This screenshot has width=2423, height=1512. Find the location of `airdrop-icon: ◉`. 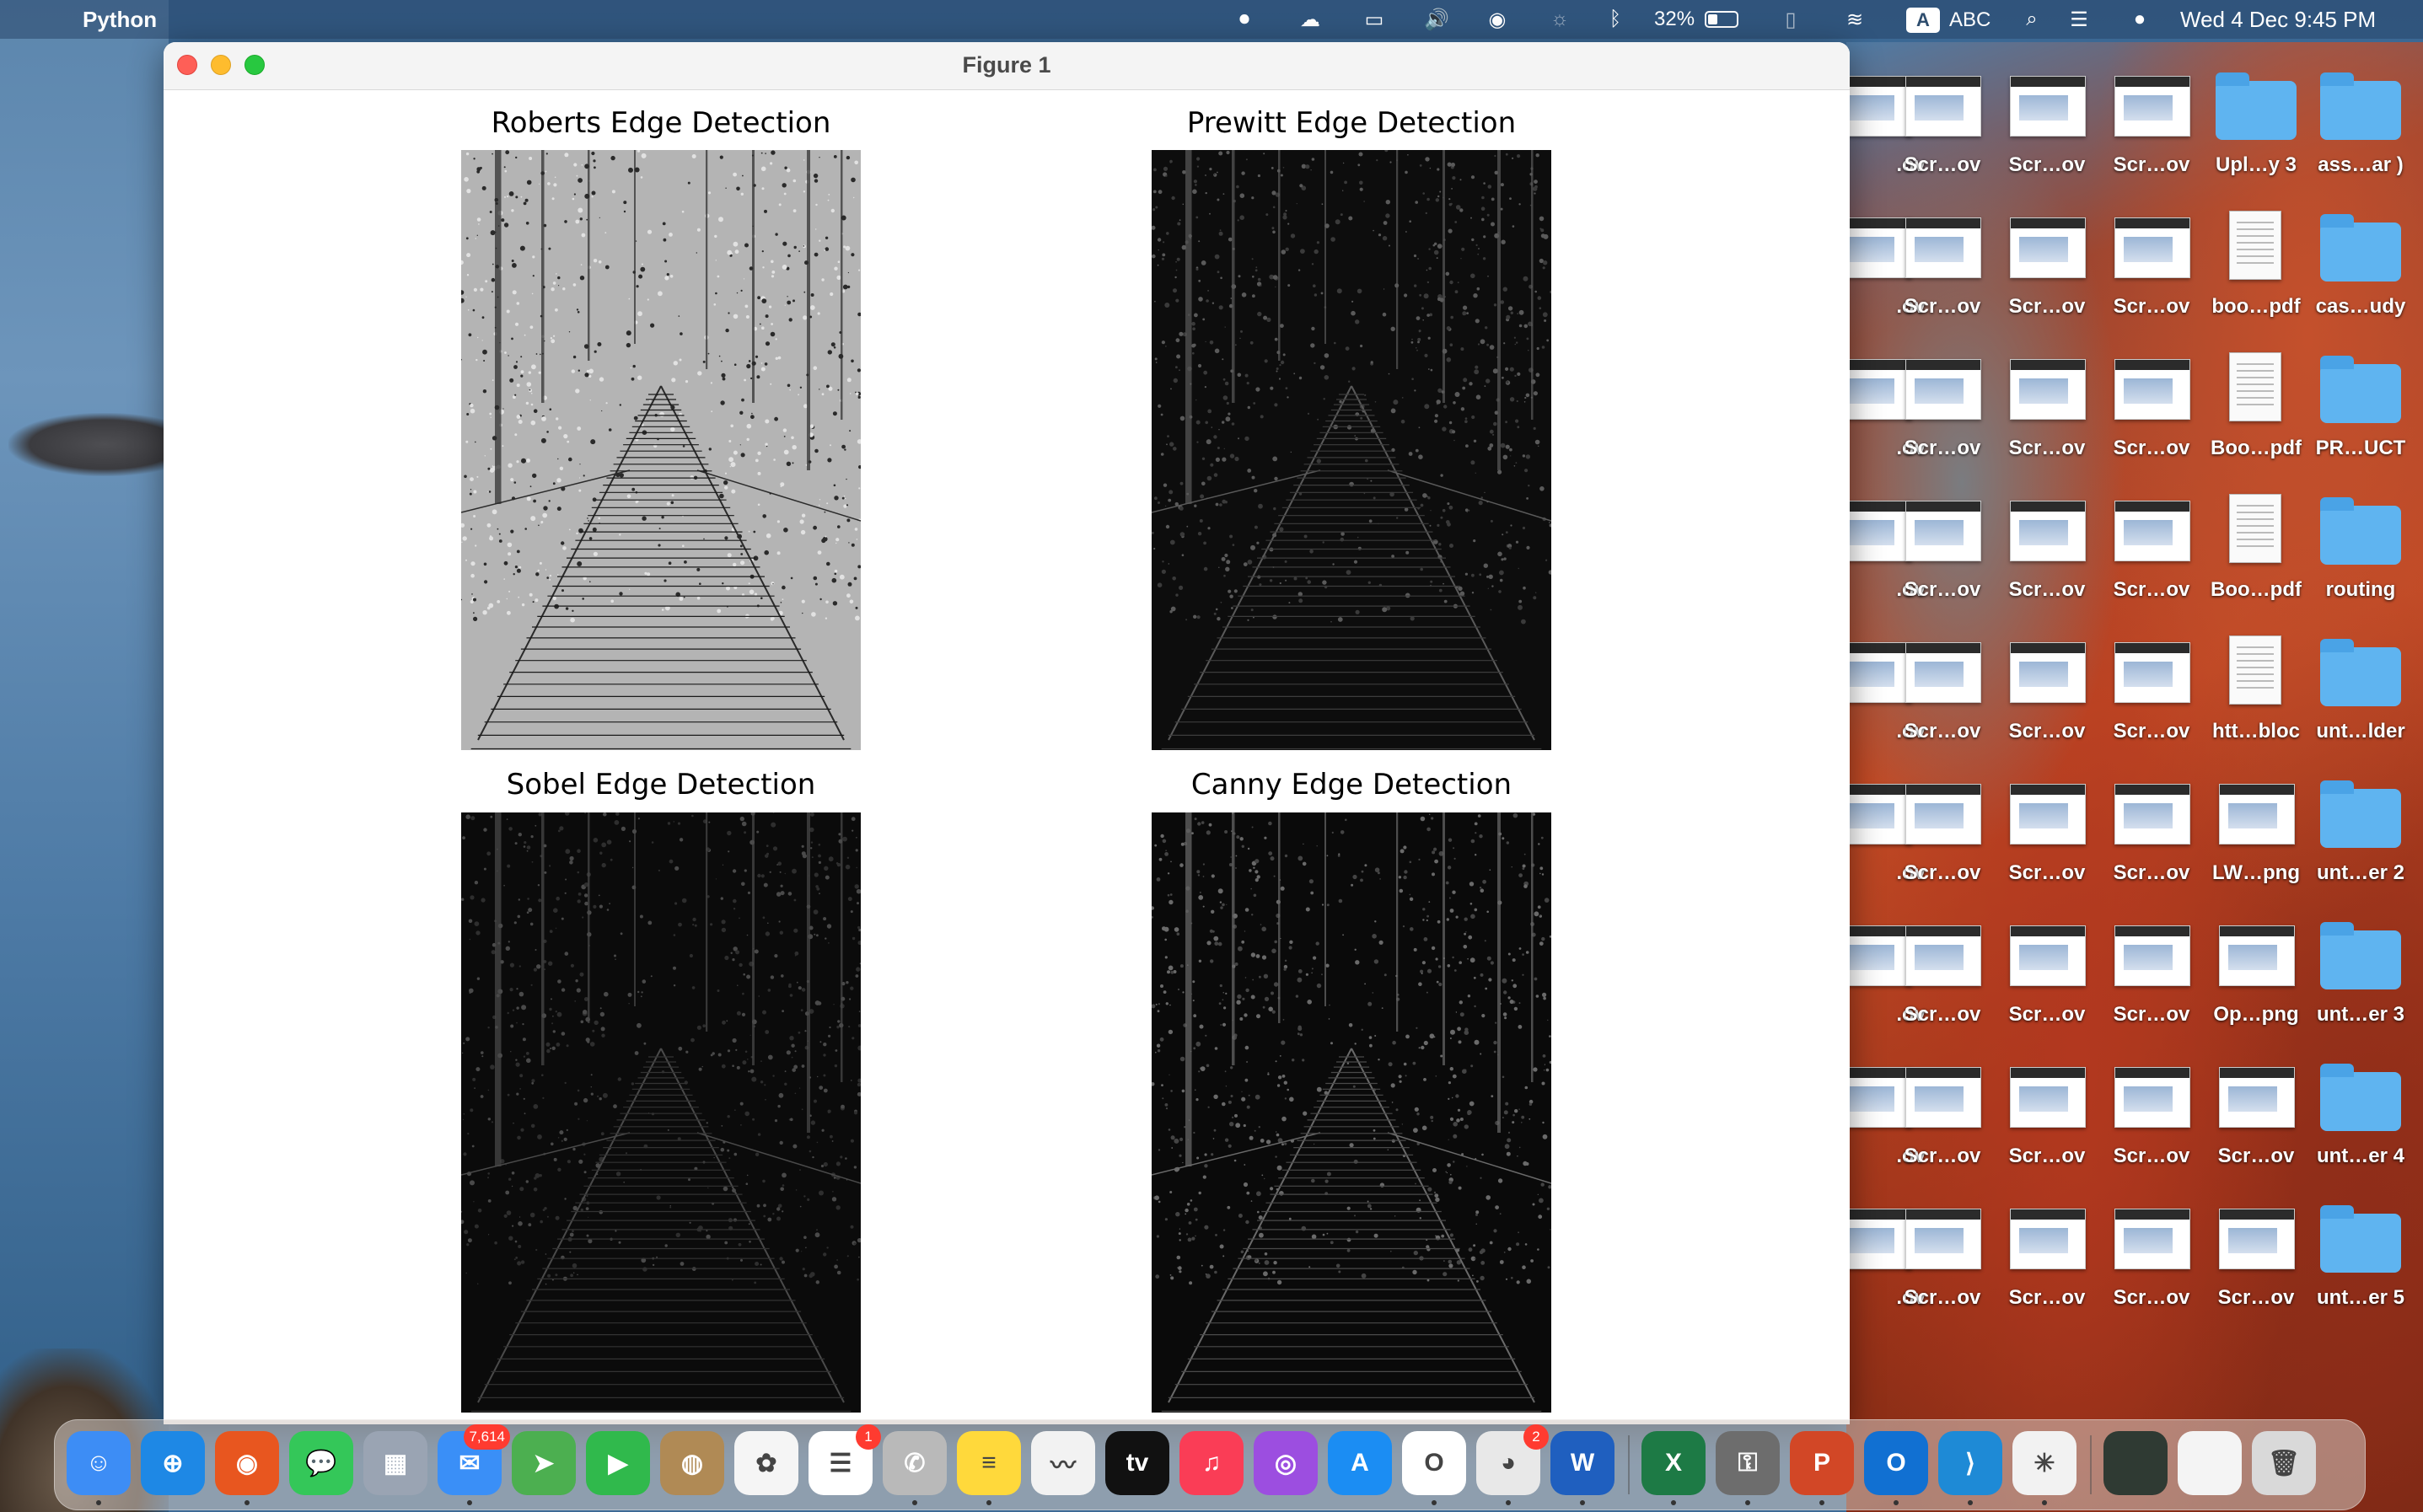

airdrop-icon: ◉ is located at coordinates (1497, 19).